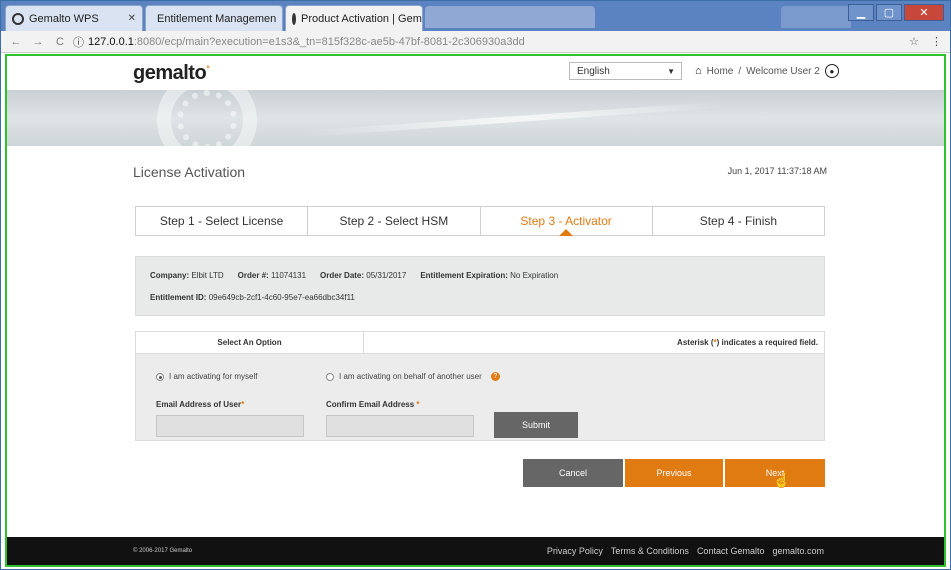 The height and width of the screenshot is (570, 951). I want to click on maximize-icon: ▢, so click(889, 12).